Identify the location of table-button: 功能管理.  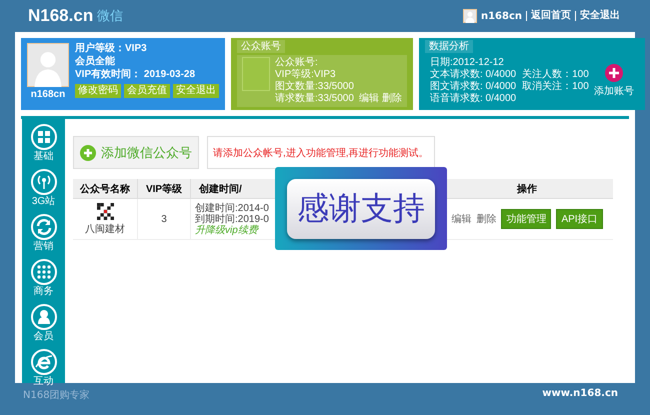
(526, 219).